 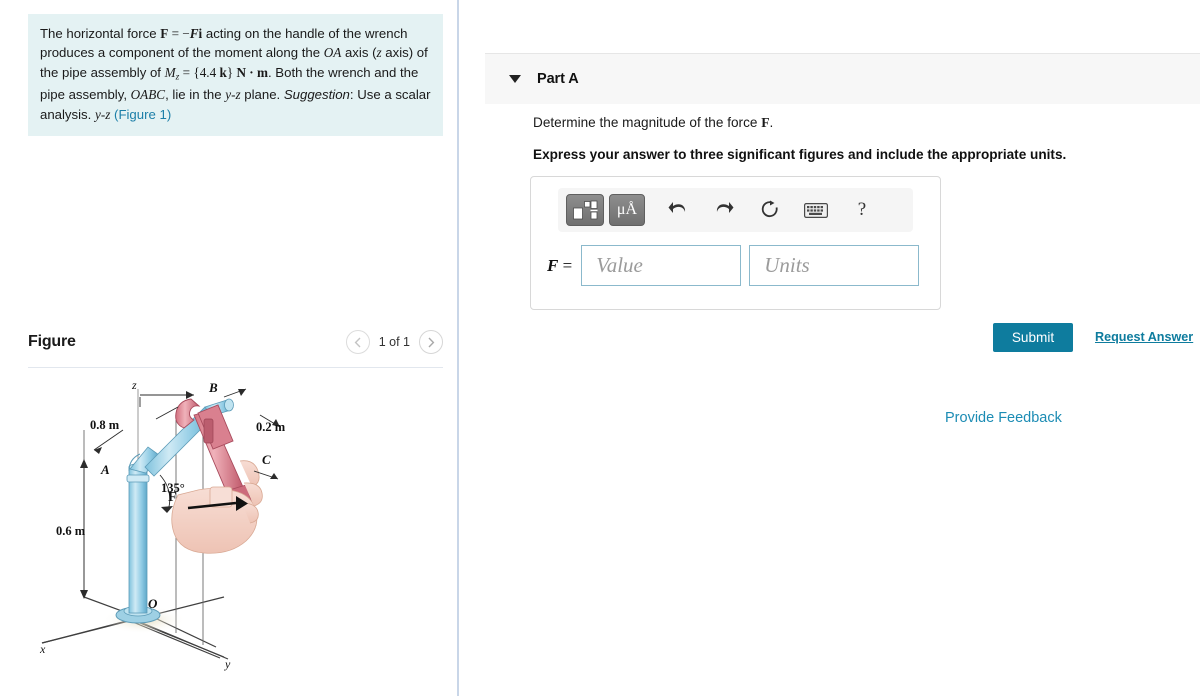 I want to click on redo-icon-glyph, so click(x=725, y=207).